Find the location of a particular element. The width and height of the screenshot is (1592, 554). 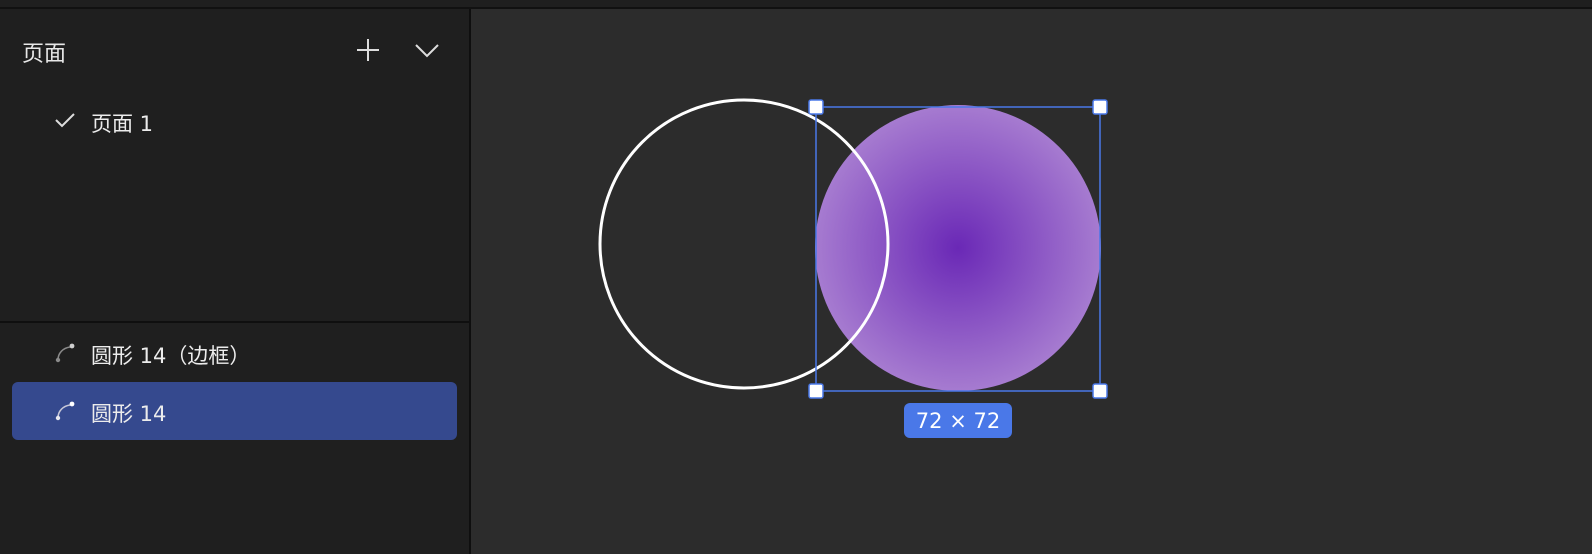

pages-title: 页面 is located at coordinates (44, 54).